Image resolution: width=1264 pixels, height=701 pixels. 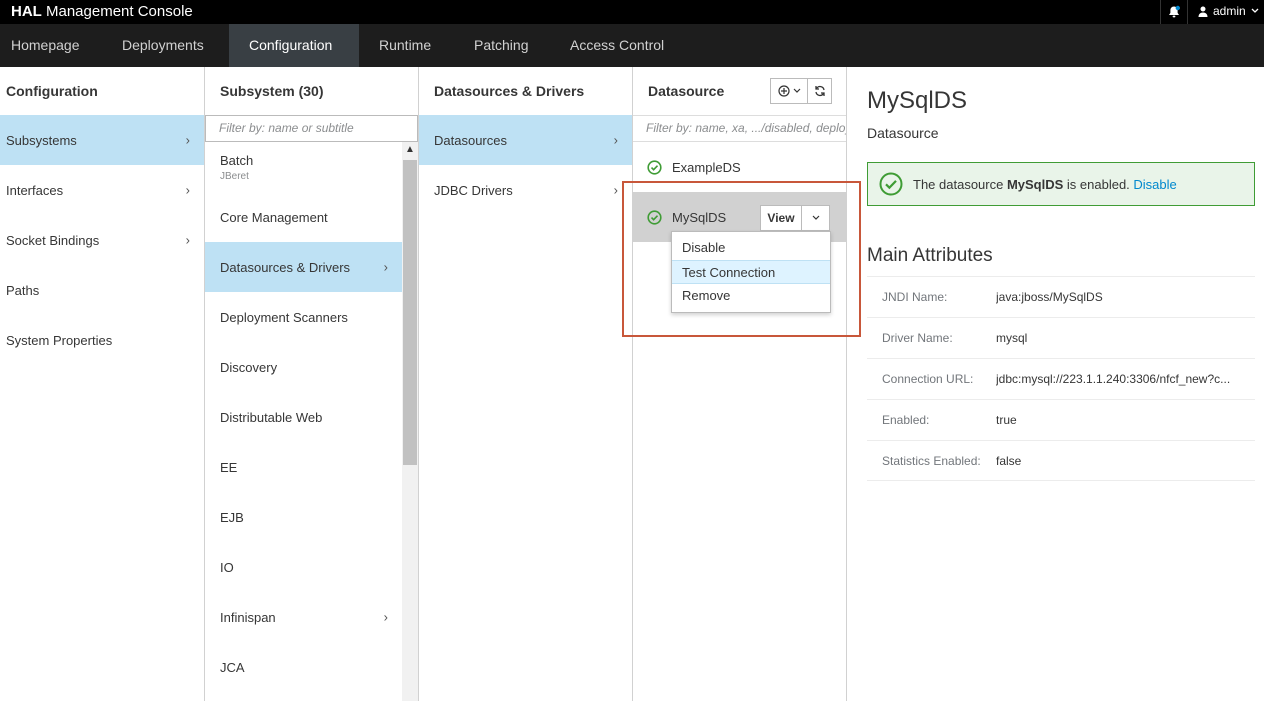 I want to click on menu-item-remove: Remove, so click(x=751, y=296).